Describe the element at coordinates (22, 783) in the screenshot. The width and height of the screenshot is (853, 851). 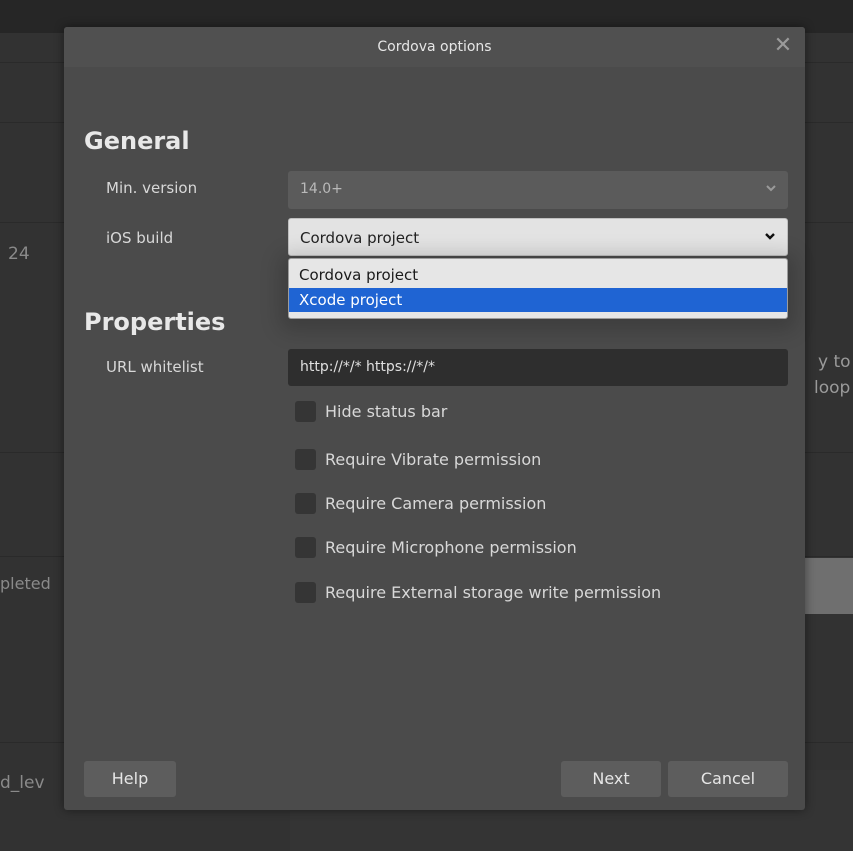
I see `background-cell-text: d_lev` at that location.